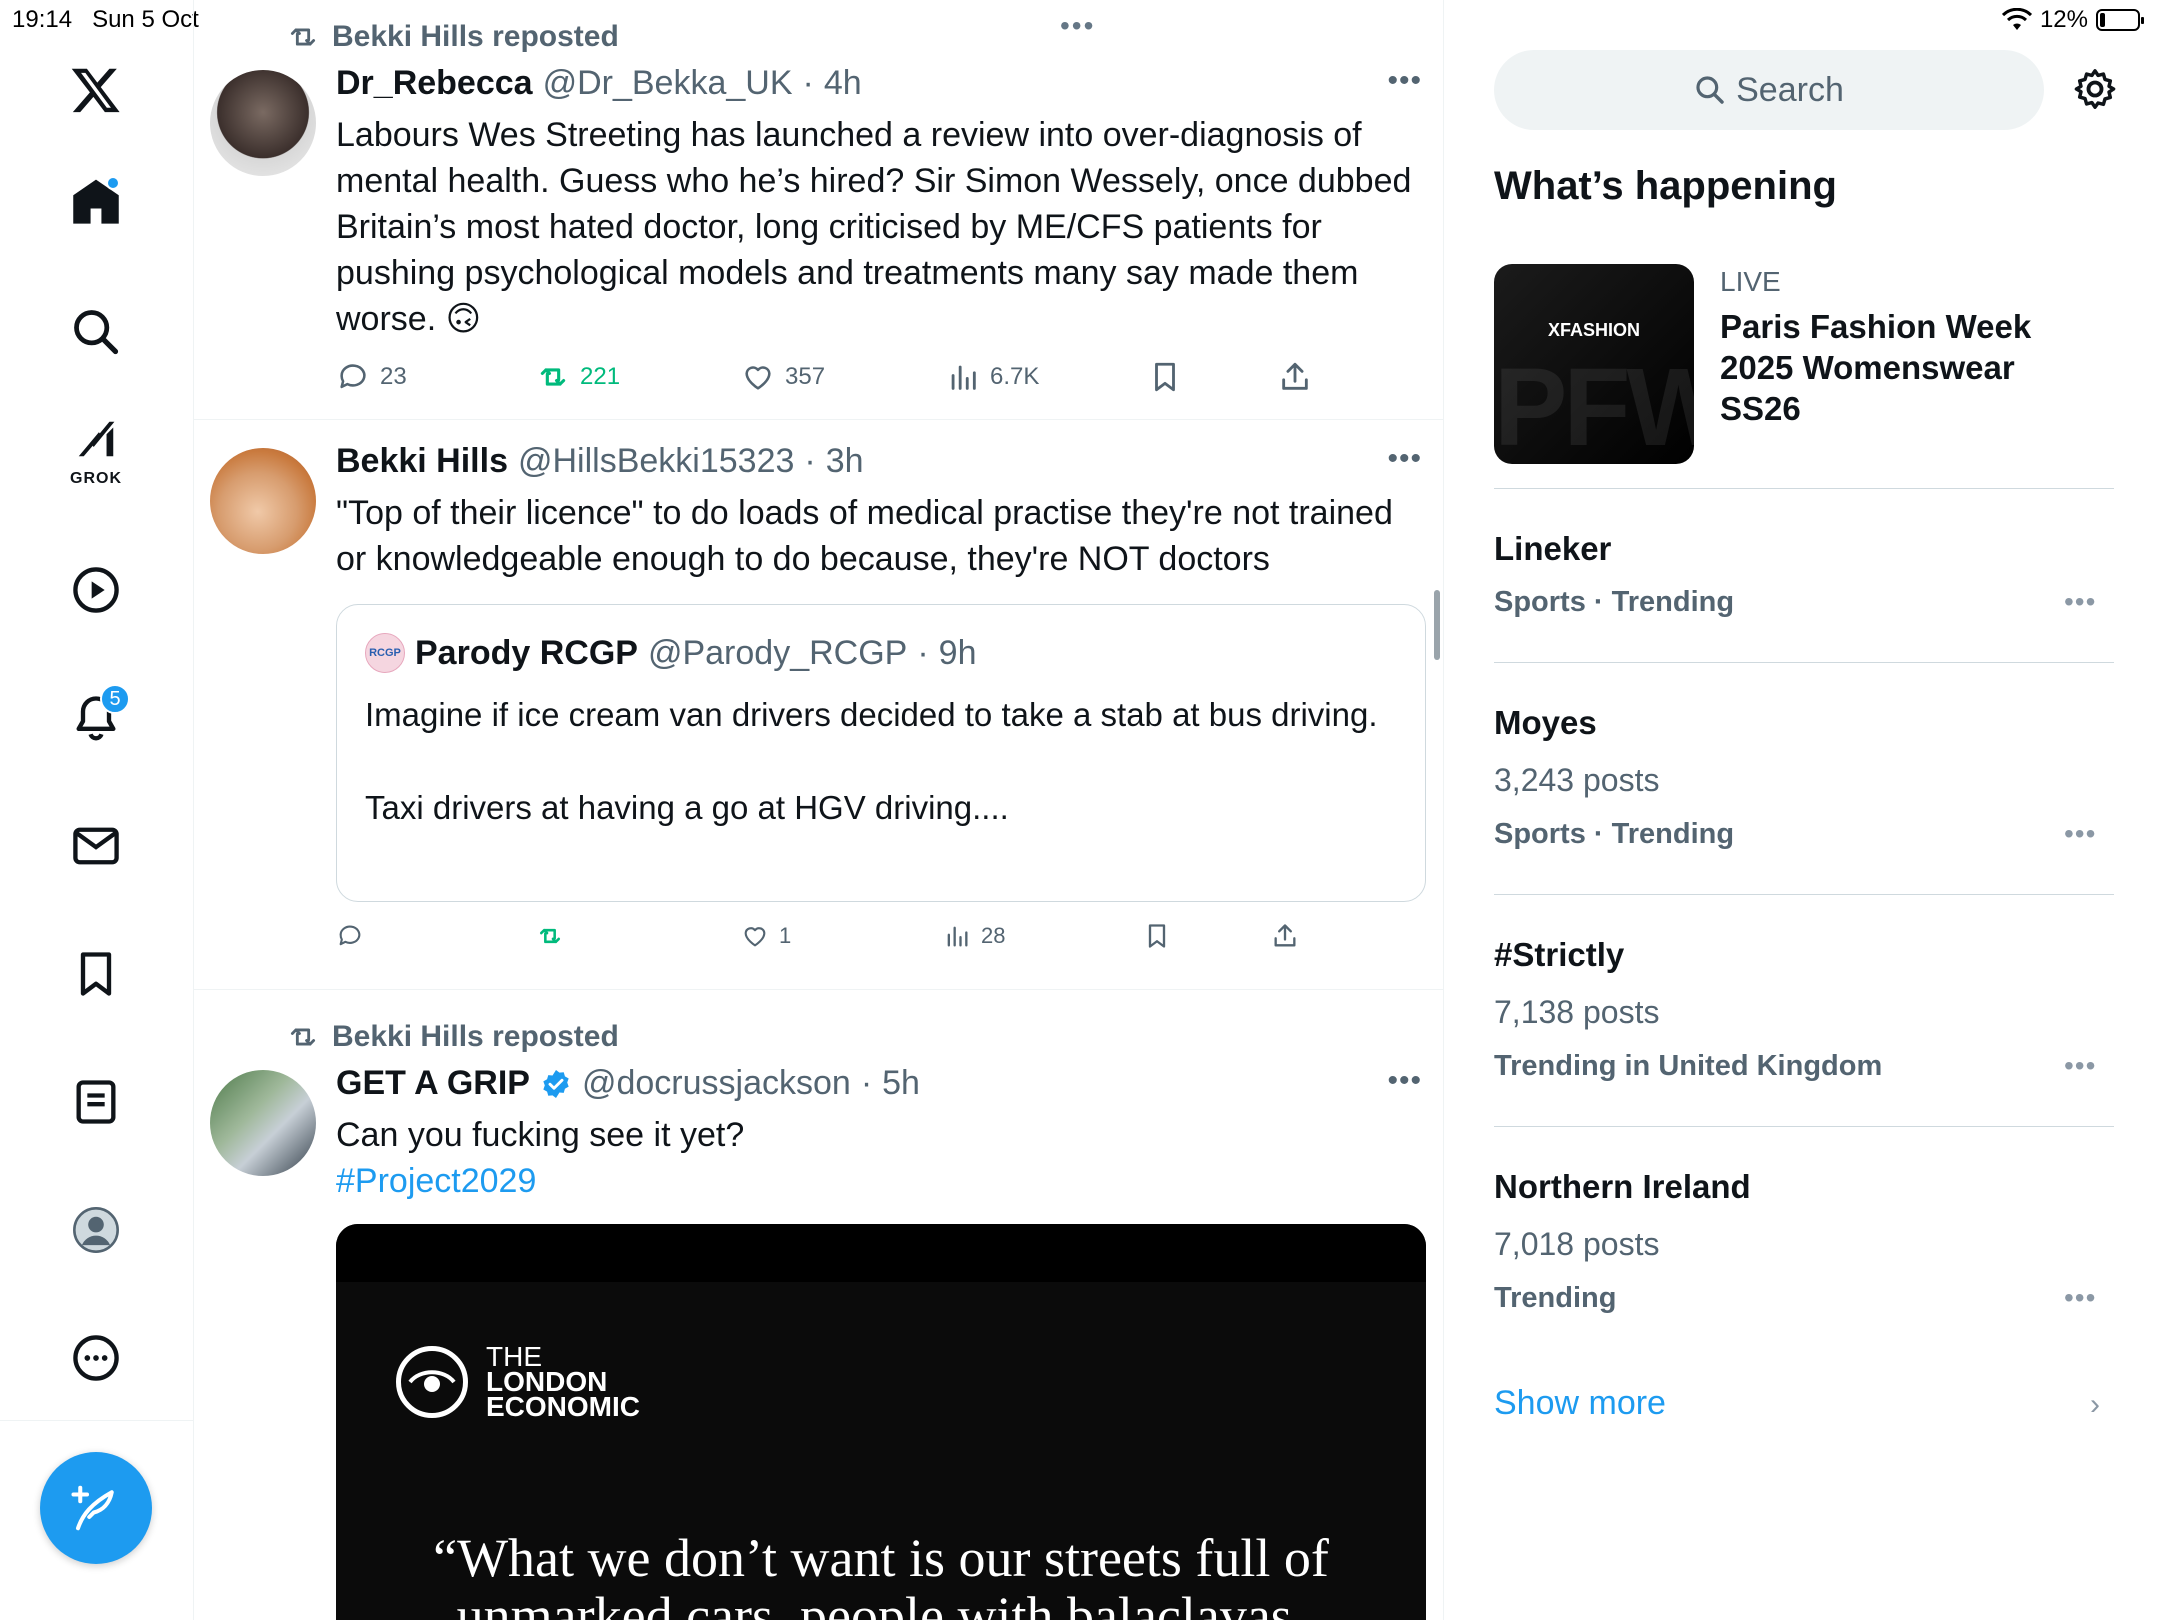  What do you see at coordinates (96, 590) in the screenshot?
I see `video-icon` at bounding box center [96, 590].